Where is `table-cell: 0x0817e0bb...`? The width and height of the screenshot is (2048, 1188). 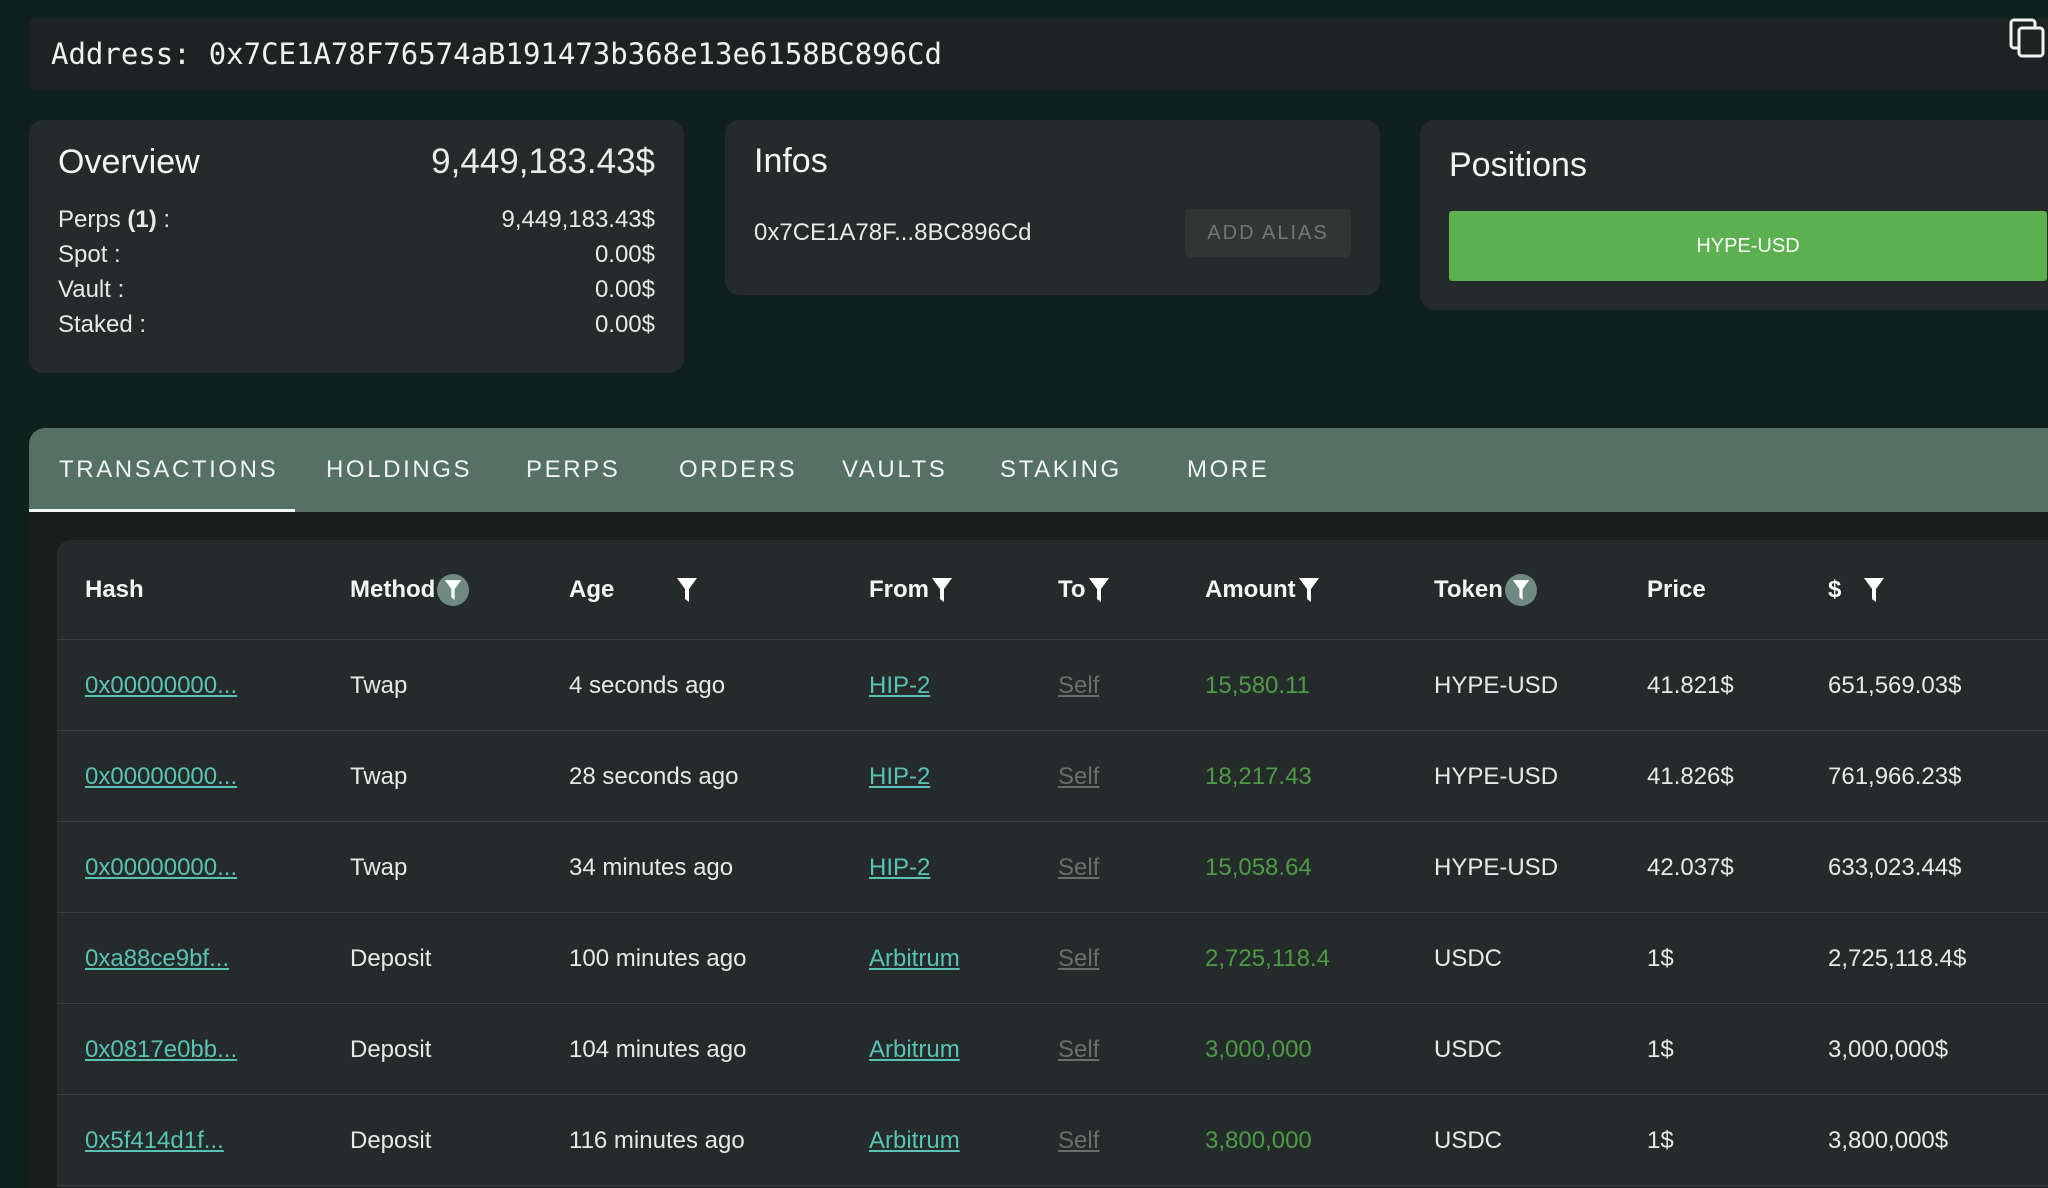
table-cell: 0x0817e0bb... is located at coordinates (161, 1049).